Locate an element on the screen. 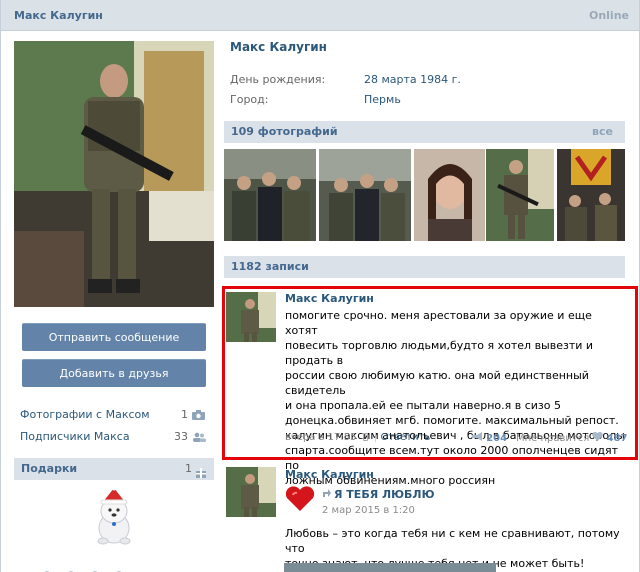 This screenshot has width=640, height=572. add-friend-button: Добавить в друзья is located at coordinates (114, 373).